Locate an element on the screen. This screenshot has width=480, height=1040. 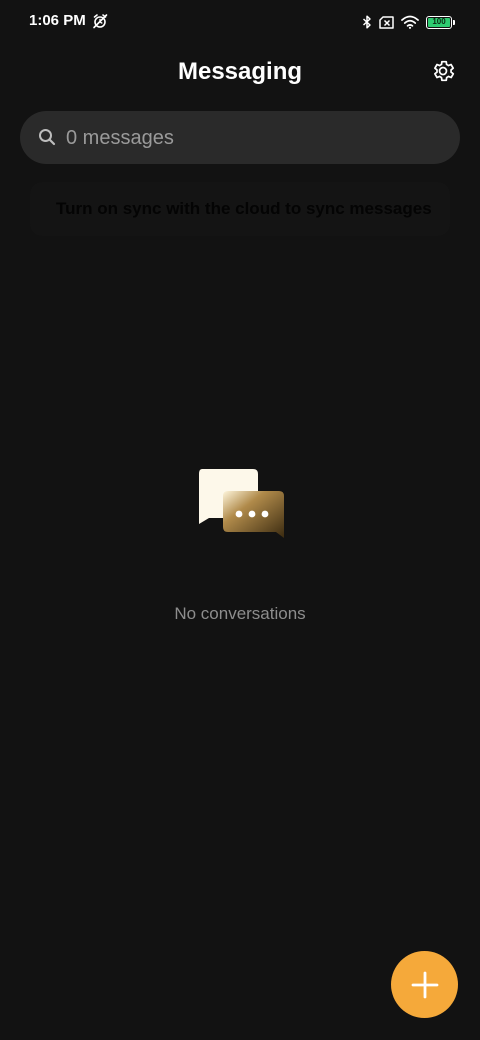
battery-level: 100 is located at coordinates (439, 21).